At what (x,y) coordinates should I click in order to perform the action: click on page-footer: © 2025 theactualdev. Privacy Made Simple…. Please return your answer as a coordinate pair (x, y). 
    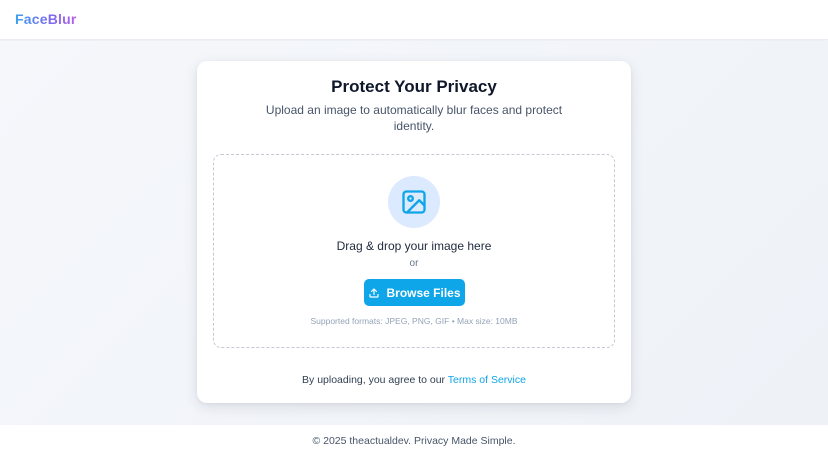
    Looking at the image, I should click on (414, 441).